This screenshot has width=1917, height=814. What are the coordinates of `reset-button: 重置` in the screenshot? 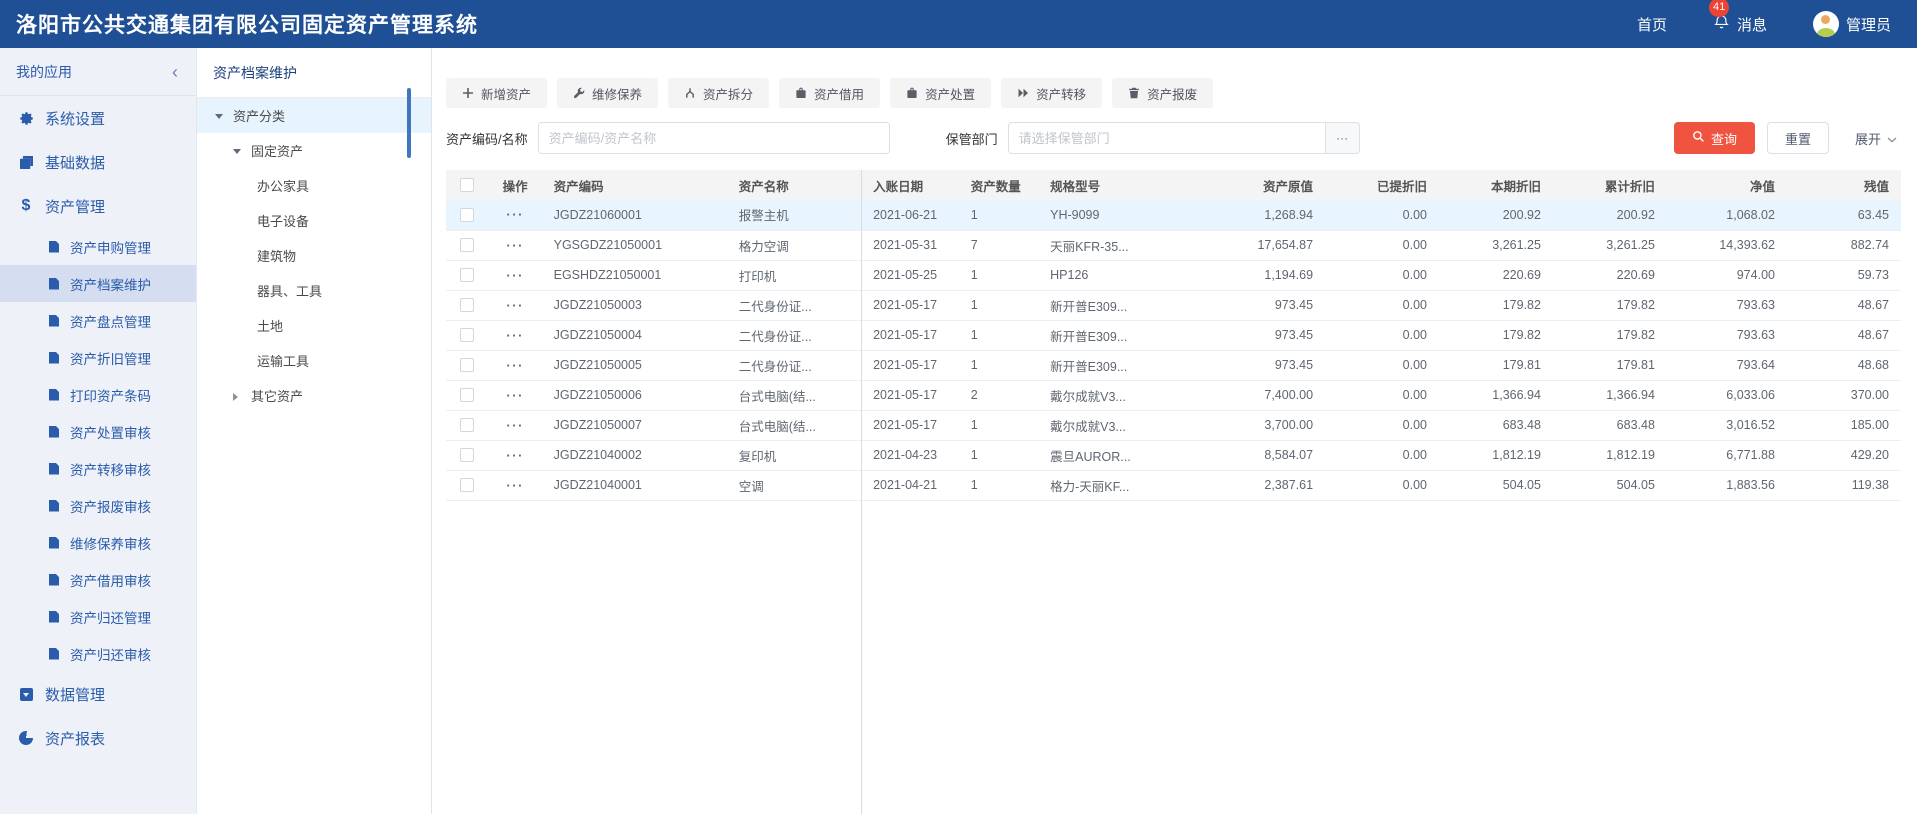 It's located at (1797, 138).